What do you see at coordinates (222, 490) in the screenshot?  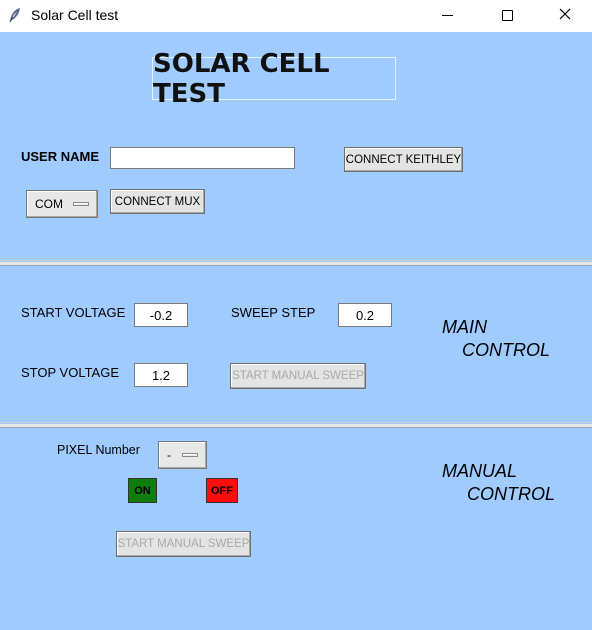 I see `pixel-off-button: OFF` at bounding box center [222, 490].